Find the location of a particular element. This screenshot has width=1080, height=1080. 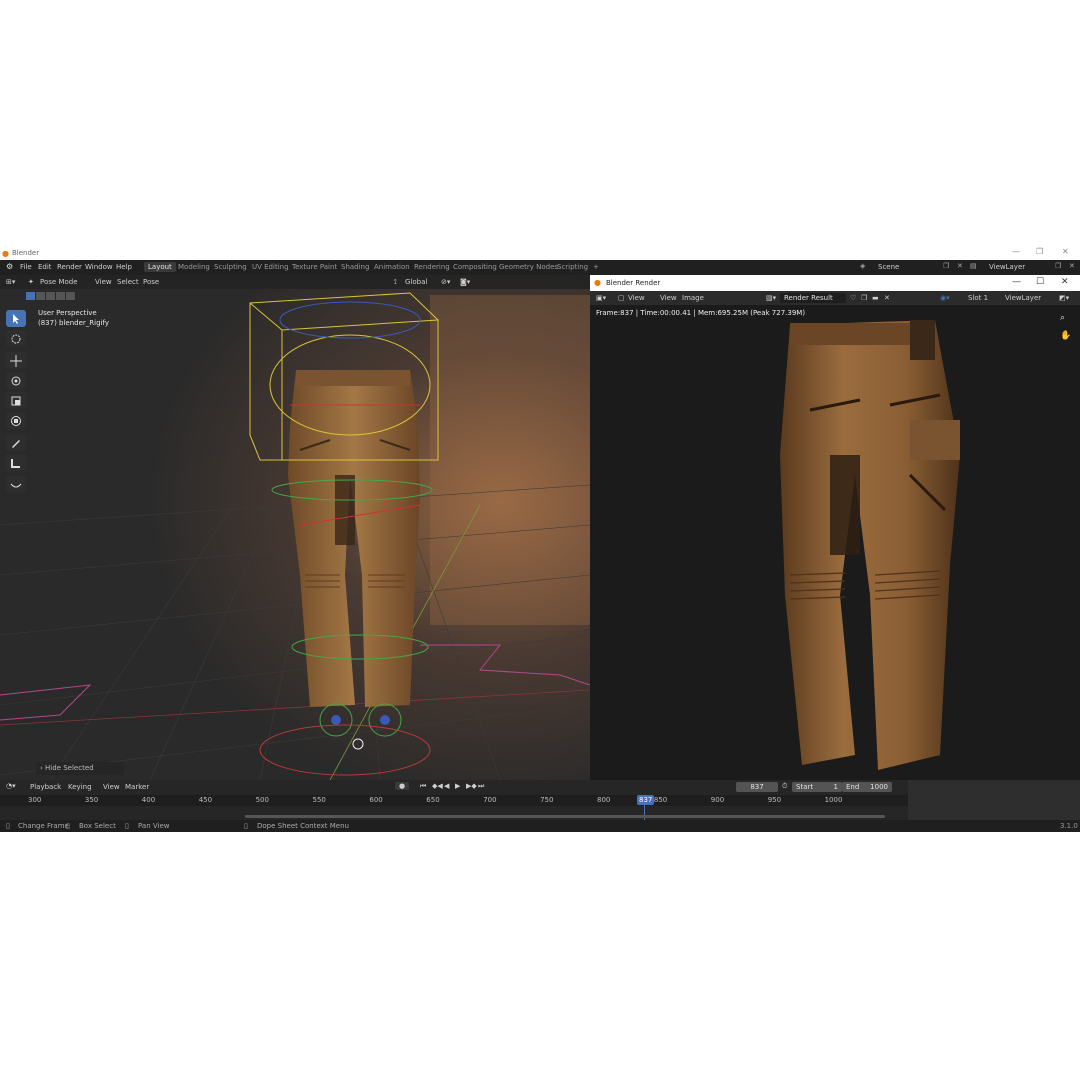

menu-render-view: View is located at coordinates (668, 298).